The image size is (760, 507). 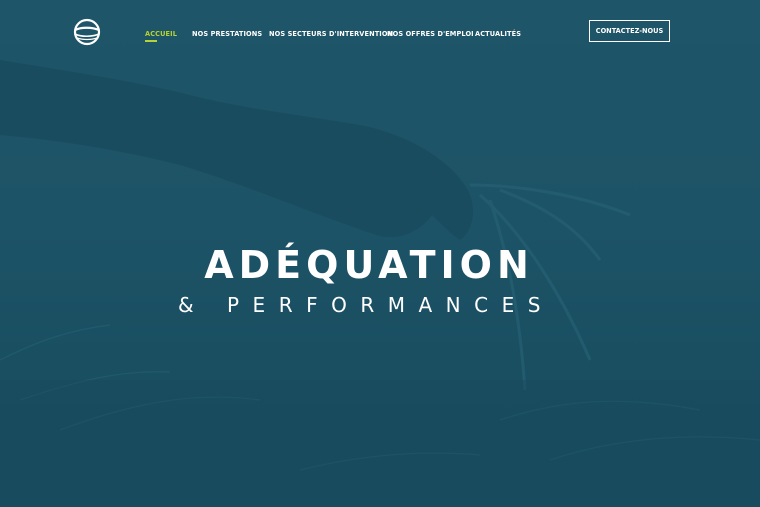 I want to click on globe-swoosh-logo-icon, so click(x=87, y=32).